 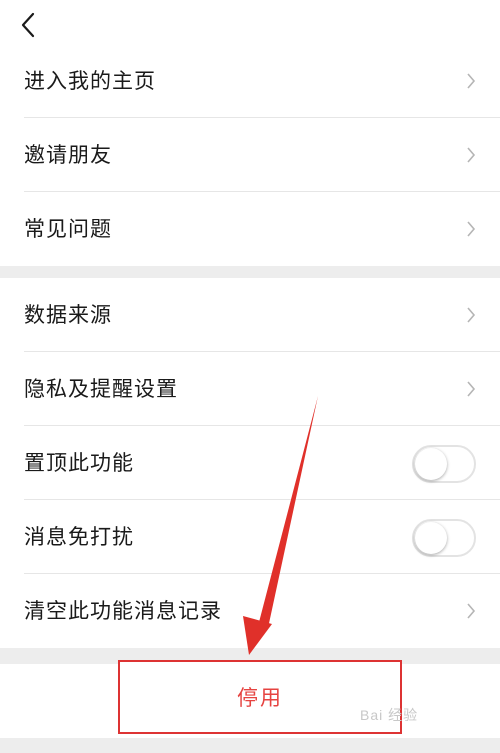 What do you see at coordinates (123, 611) in the screenshot?
I see `menu-item-label: 清空此功能消息记录` at bounding box center [123, 611].